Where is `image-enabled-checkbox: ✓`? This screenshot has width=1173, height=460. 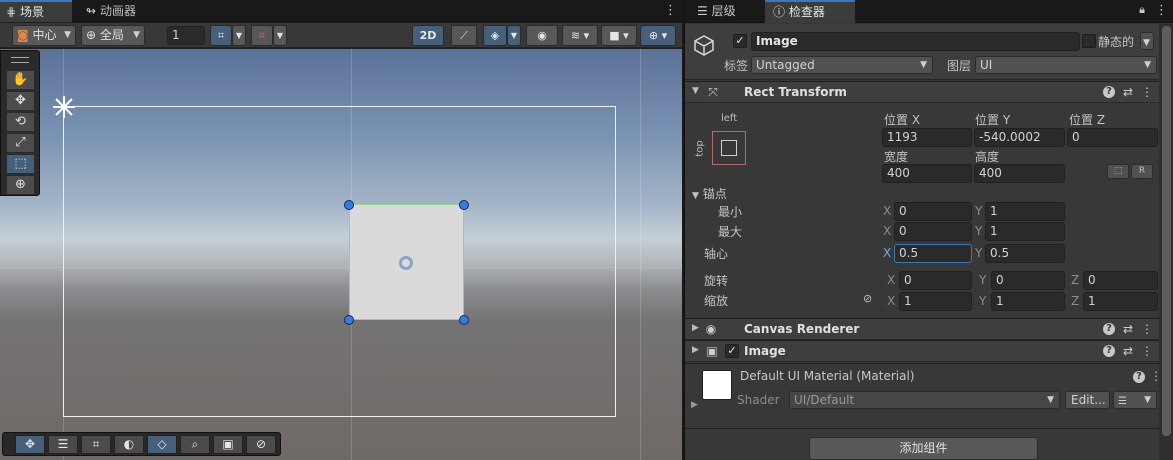
image-enabled-checkbox: ✓ is located at coordinates (732, 351).